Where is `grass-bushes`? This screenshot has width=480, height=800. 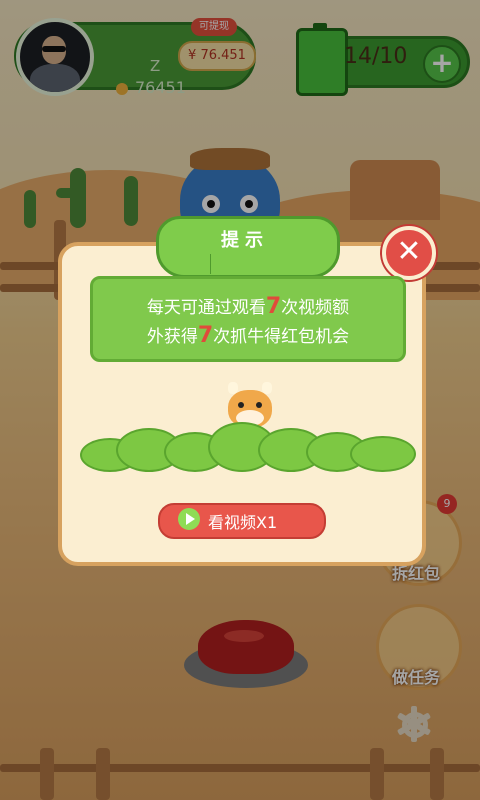
grass-bushes is located at coordinates (248, 447).